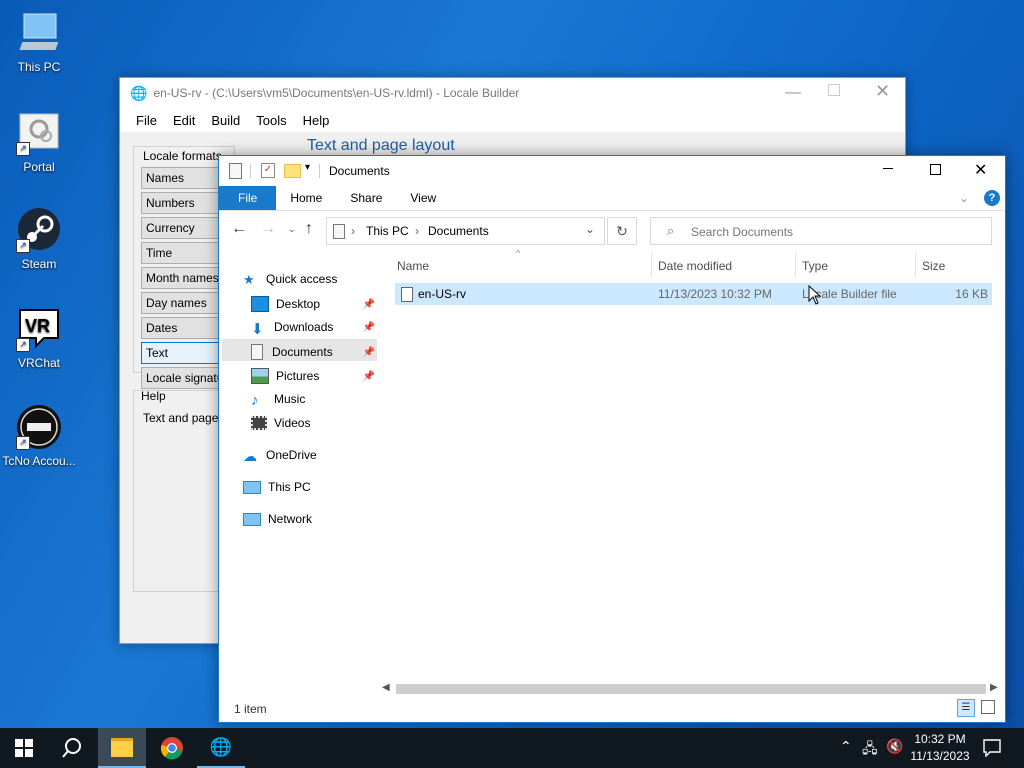 This screenshot has height=768, width=1024. What do you see at coordinates (988, 707) in the screenshot?
I see `large-icons-view-icon` at bounding box center [988, 707].